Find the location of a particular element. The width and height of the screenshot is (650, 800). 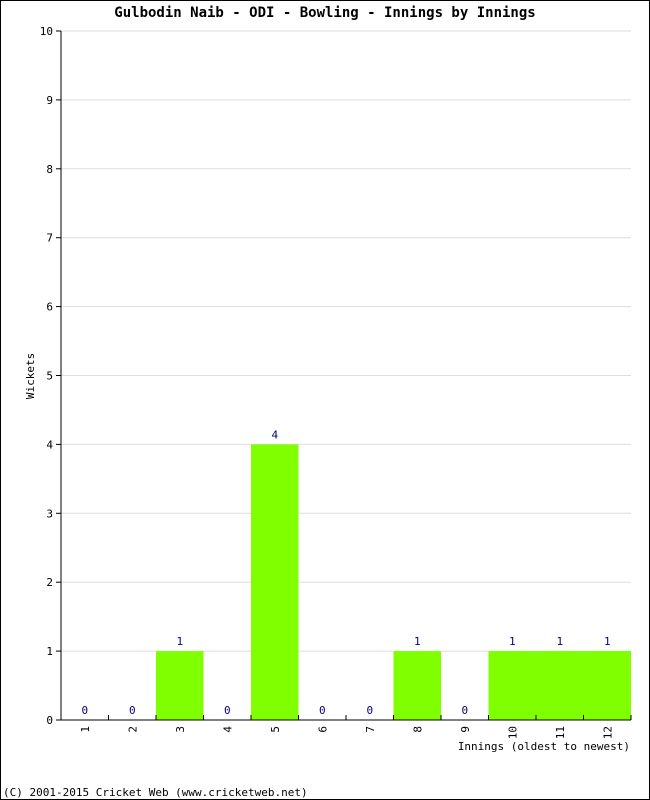

x-tick-label: 12 is located at coordinates (607, 732).